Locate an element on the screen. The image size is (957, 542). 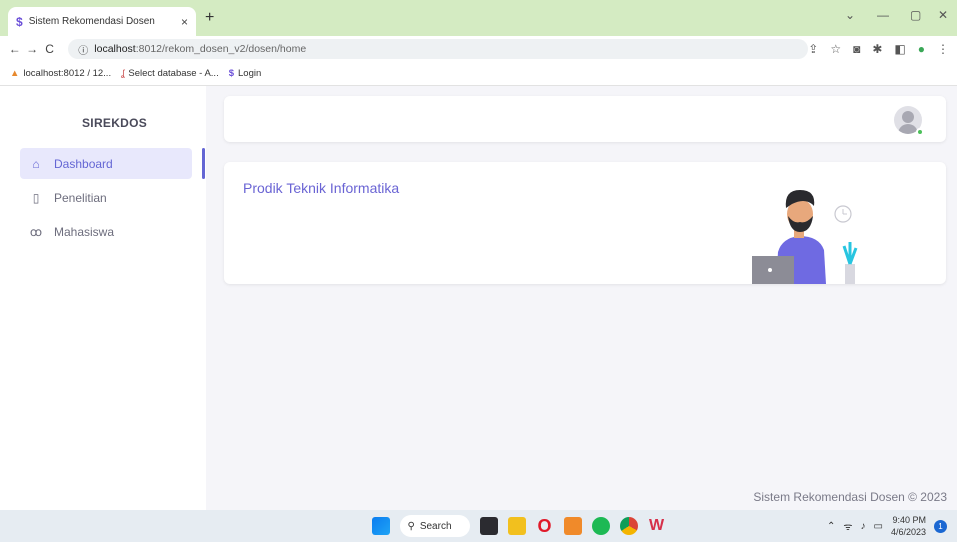
share-icon: ⇪ is located at coordinates (813, 49).